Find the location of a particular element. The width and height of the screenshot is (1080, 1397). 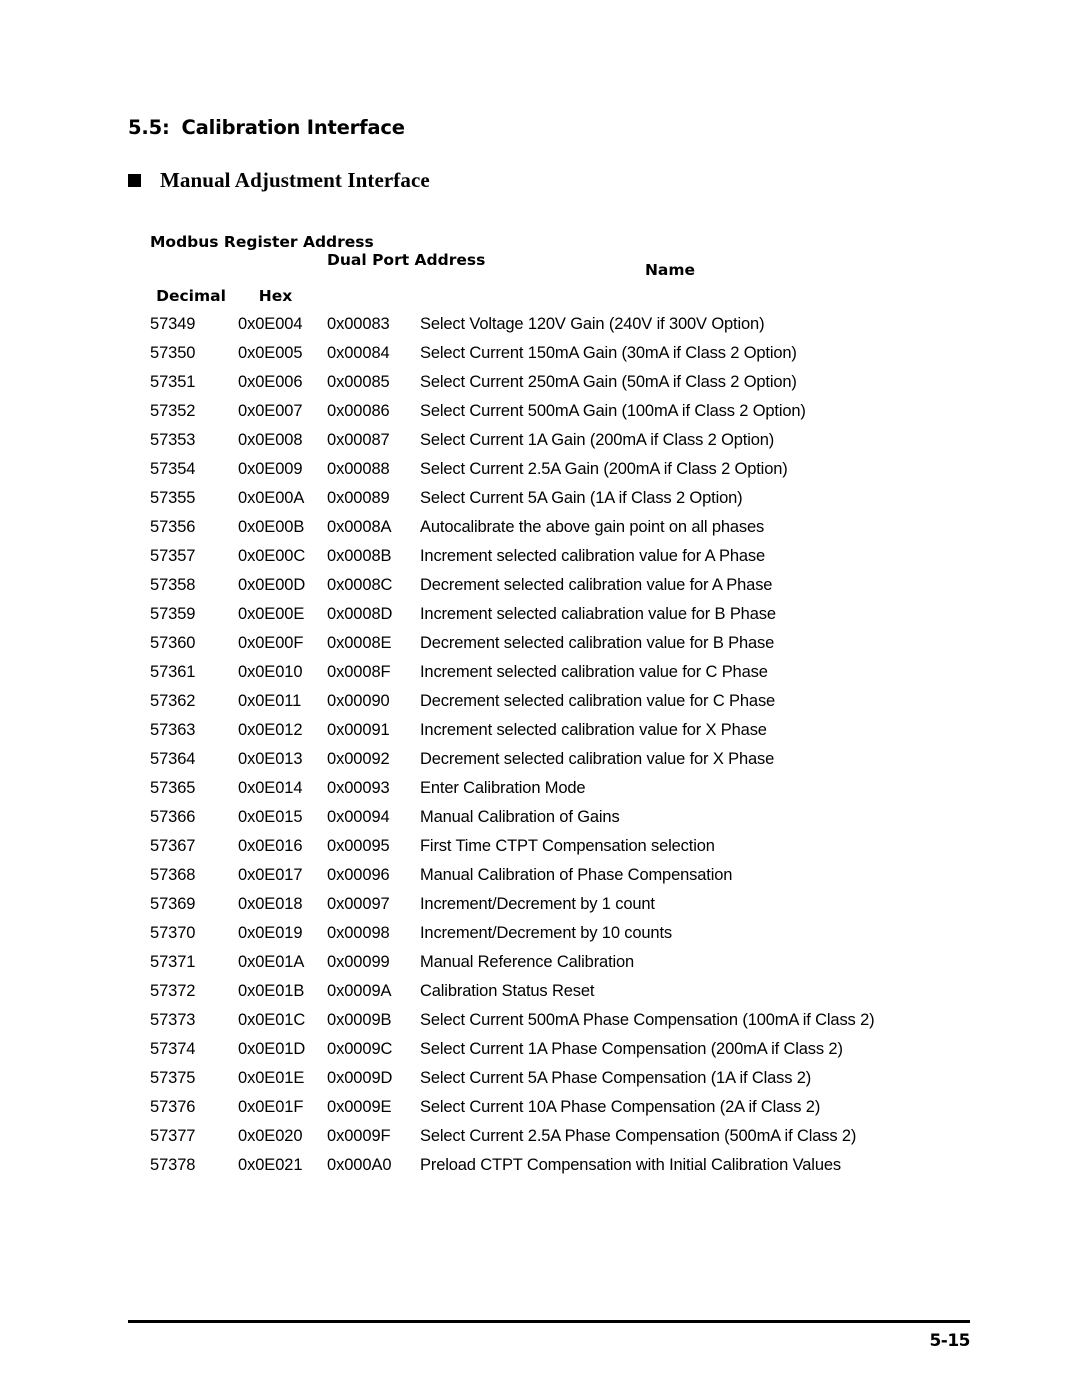

cell-dual-port-address: 0x00092 is located at coordinates (358, 759).